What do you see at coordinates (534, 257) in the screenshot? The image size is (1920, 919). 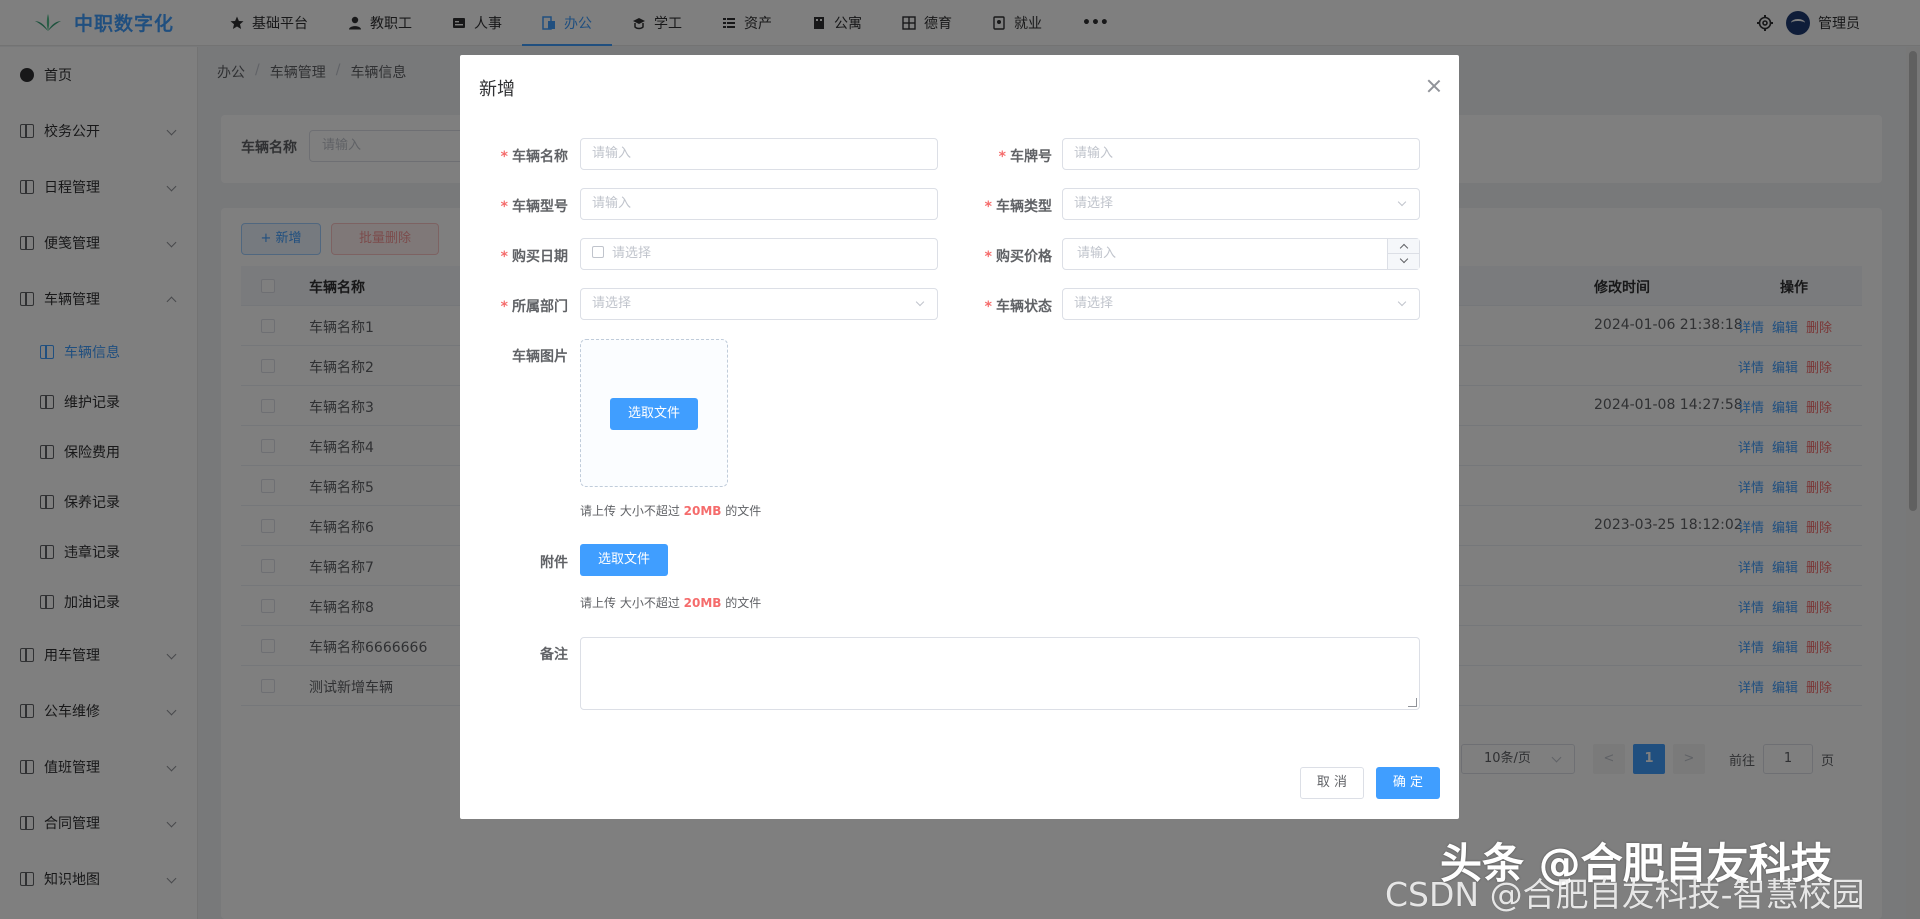 I see `purchase-date-label: * 购买日期` at bounding box center [534, 257].